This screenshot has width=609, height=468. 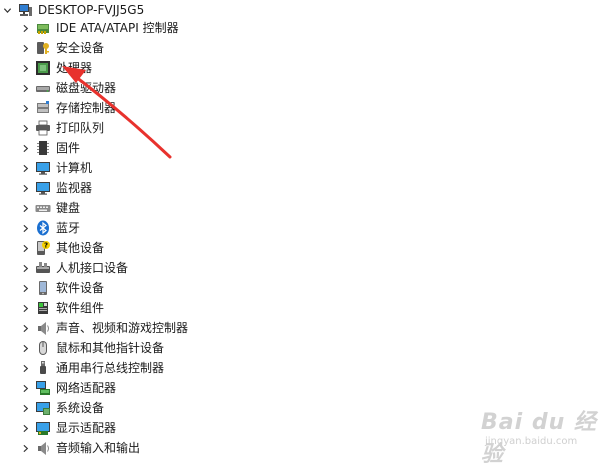 I want to click on tree-item: ? 其他设备, so click(x=61, y=248).